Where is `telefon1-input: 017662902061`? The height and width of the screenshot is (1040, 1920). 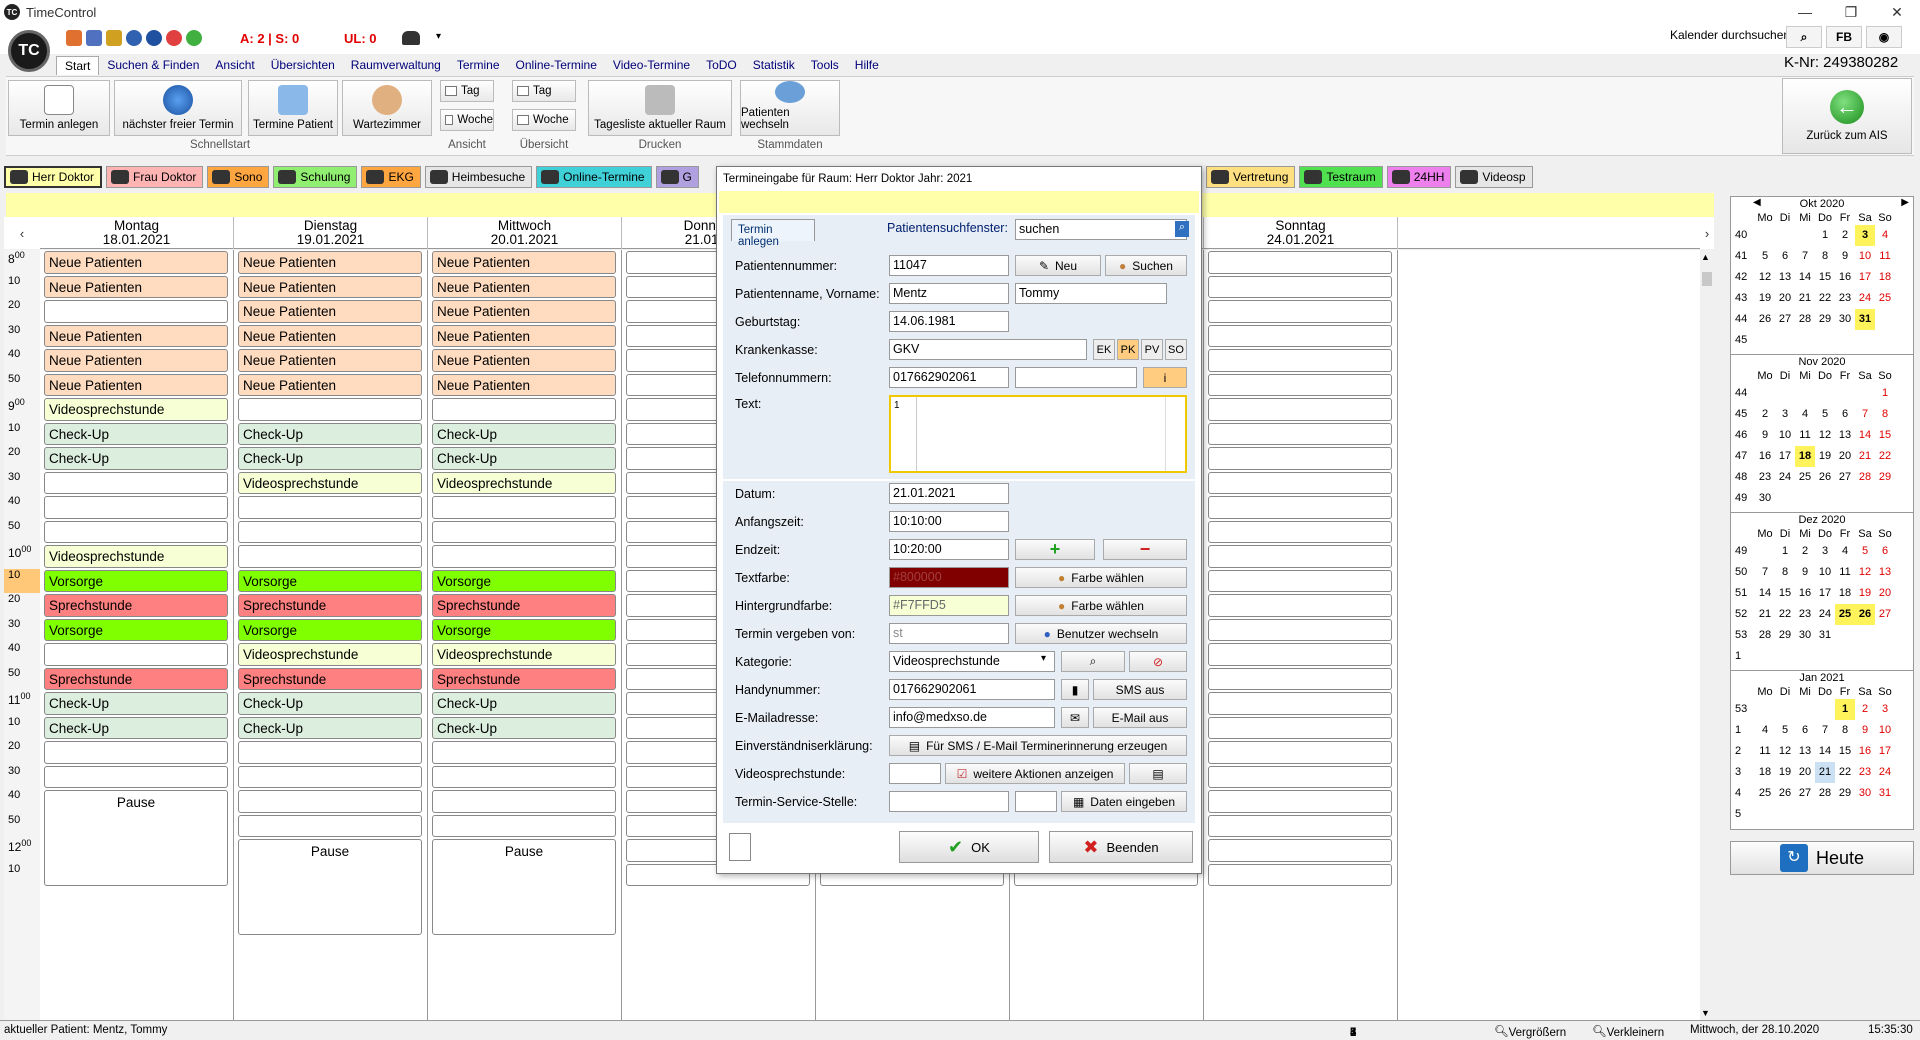
telefon1-input: 017662902061 is located at coordinates (949, 377).